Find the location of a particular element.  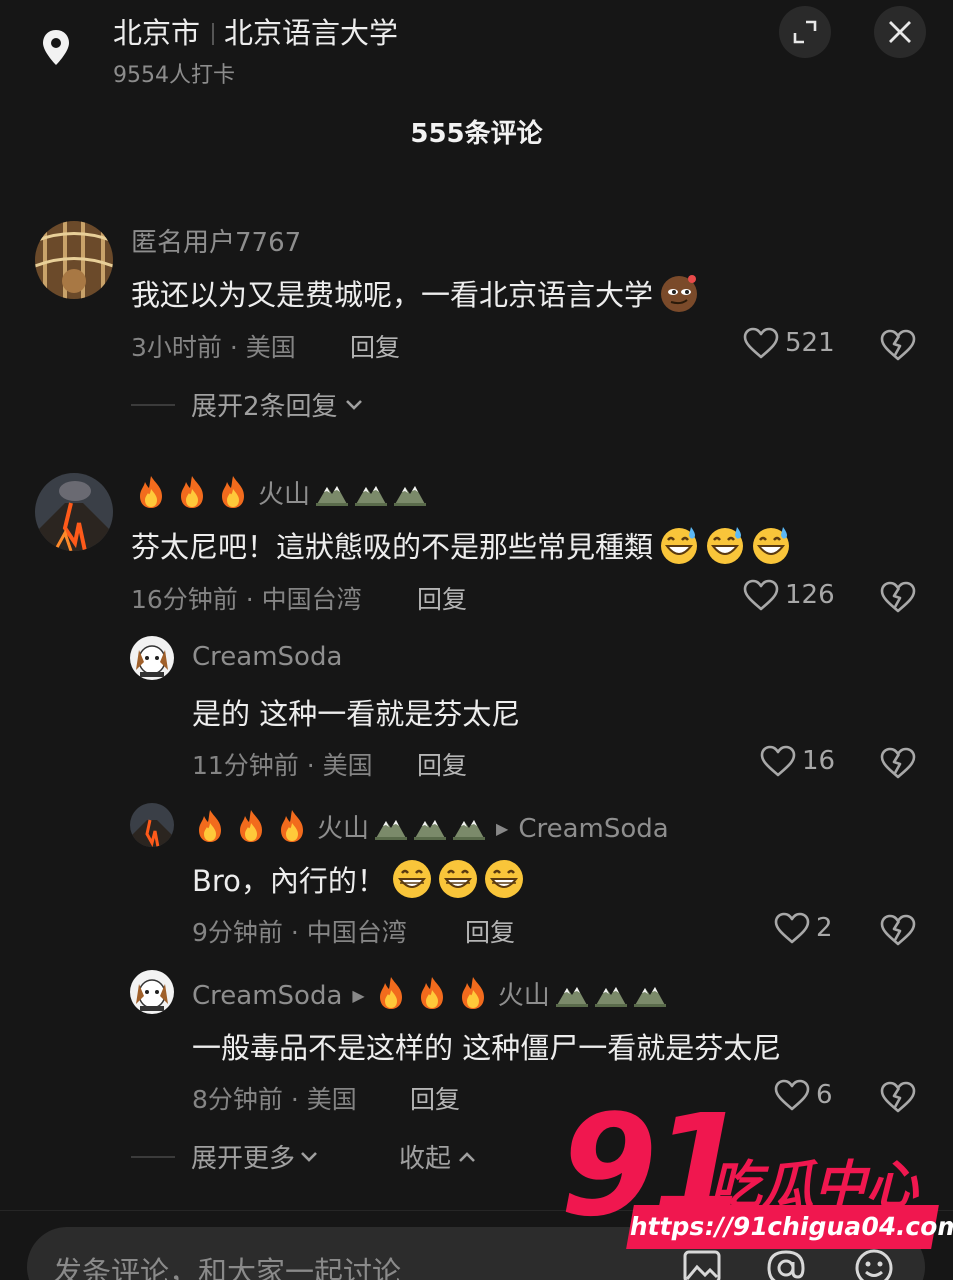

like-button: 2 is located at coordinates (803, 928).